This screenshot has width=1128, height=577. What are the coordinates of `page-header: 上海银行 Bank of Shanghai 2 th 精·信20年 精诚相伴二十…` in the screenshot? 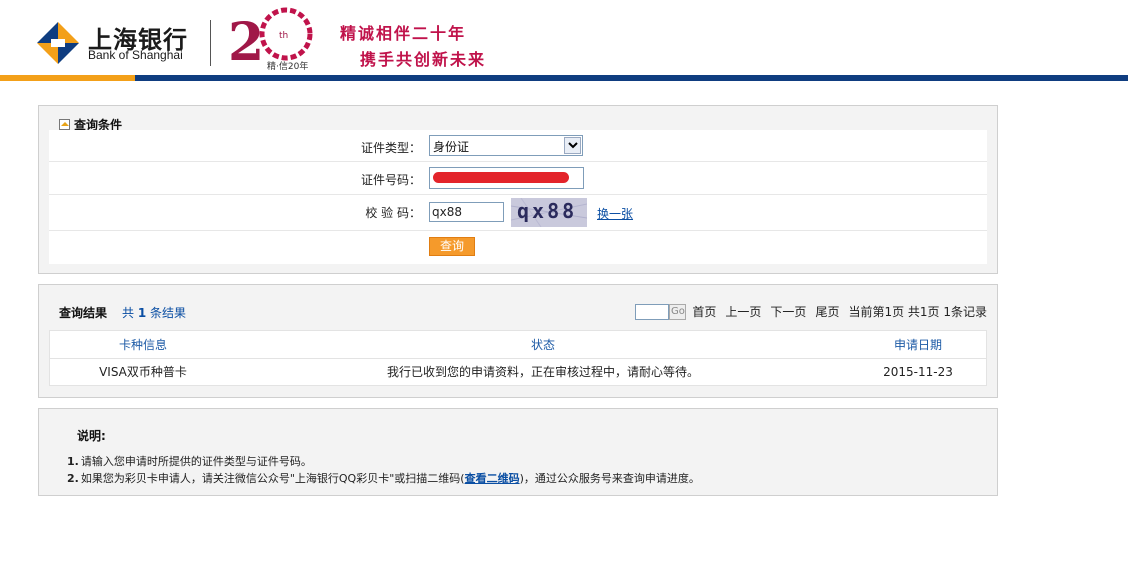 It's located at (564, 41).